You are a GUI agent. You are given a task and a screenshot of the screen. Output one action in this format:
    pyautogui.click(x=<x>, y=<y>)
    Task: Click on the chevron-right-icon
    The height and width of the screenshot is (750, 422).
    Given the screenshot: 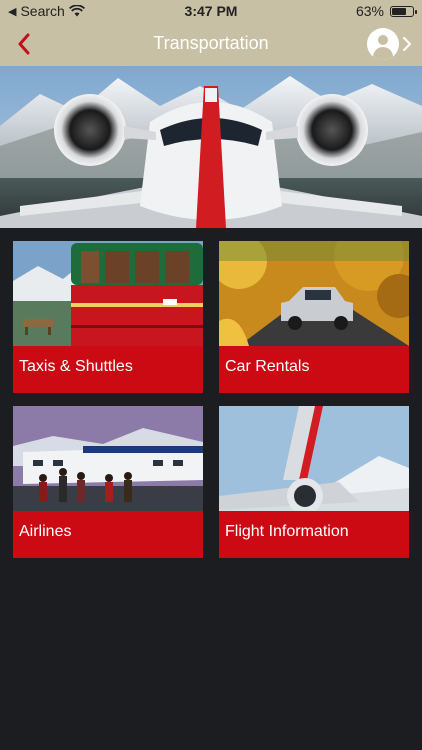 What is the action you would take?
    pyautogui.click(x=407, y=44)
    